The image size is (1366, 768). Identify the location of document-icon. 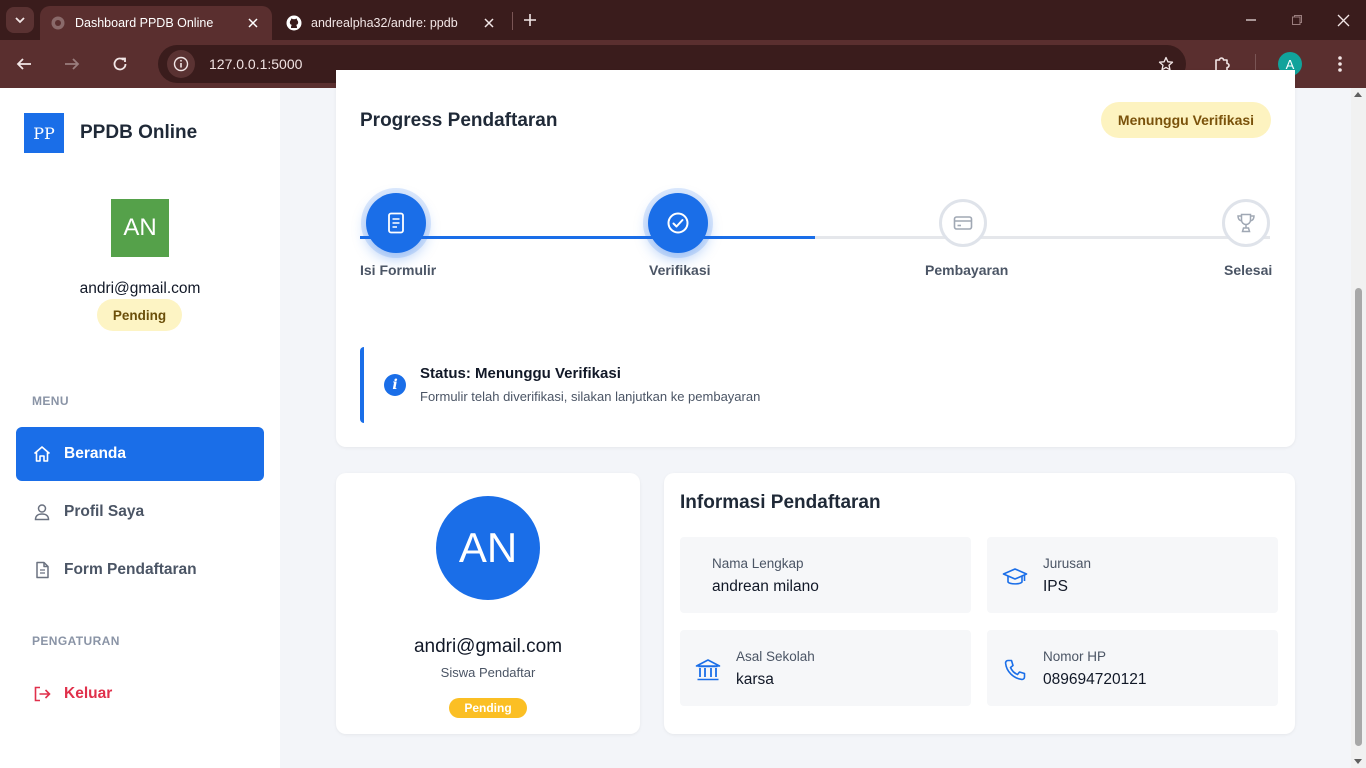
(42, 570).